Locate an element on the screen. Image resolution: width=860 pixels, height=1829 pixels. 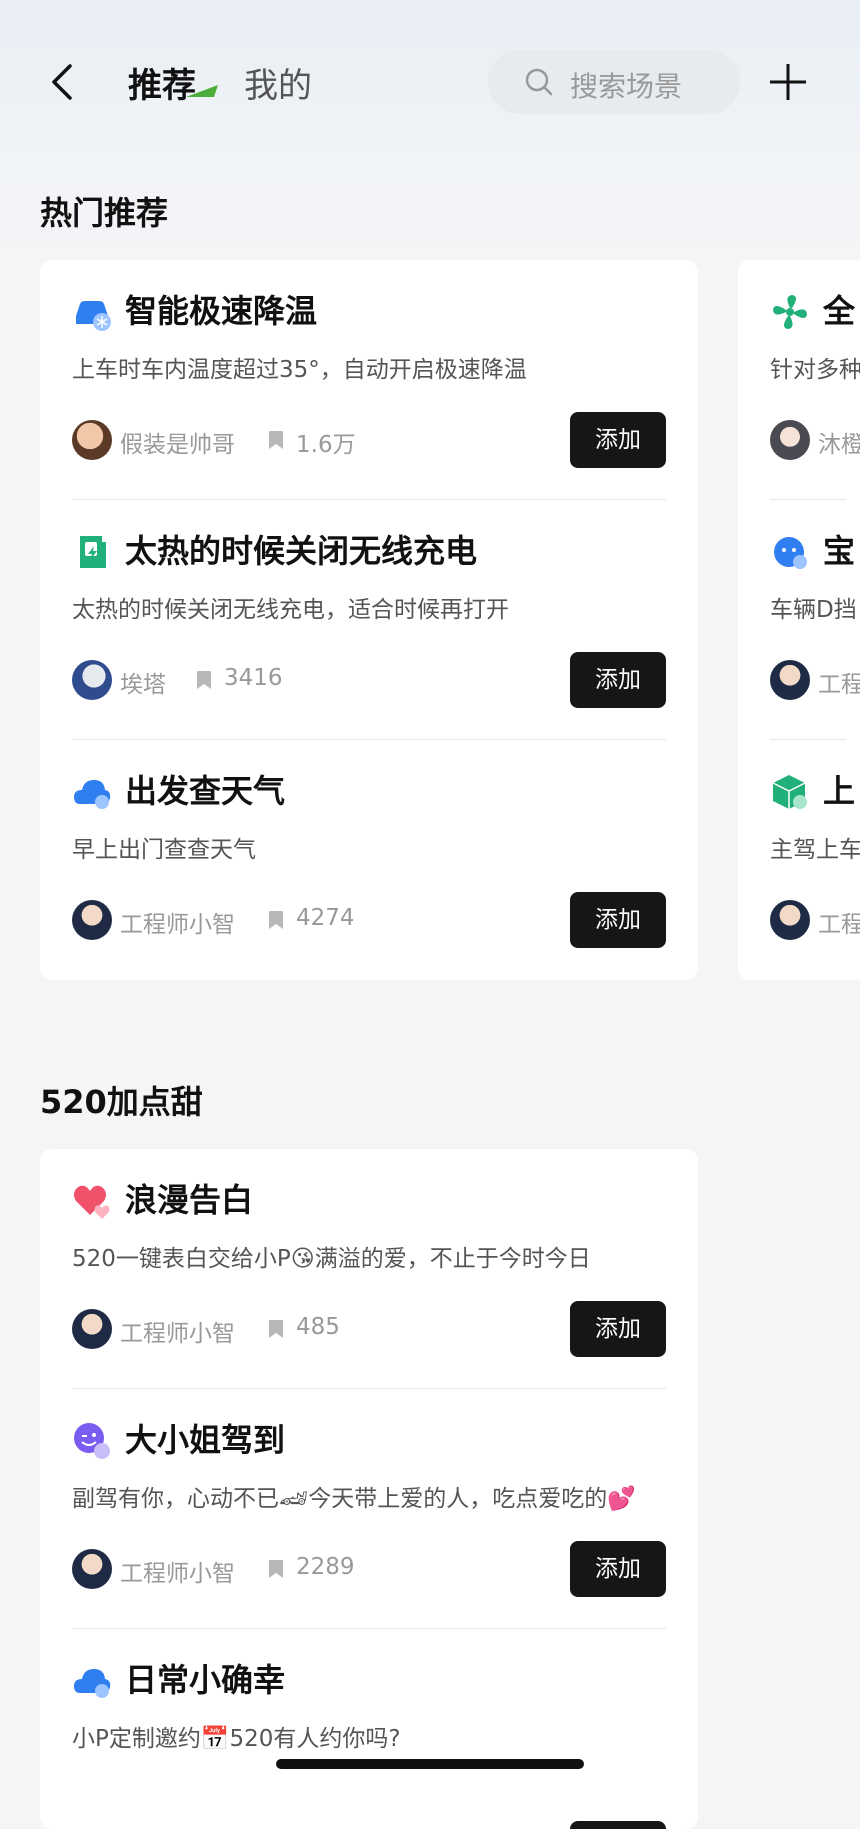
scene-item: 上 主驾上车 工程 is located at coordinates (799, 860).